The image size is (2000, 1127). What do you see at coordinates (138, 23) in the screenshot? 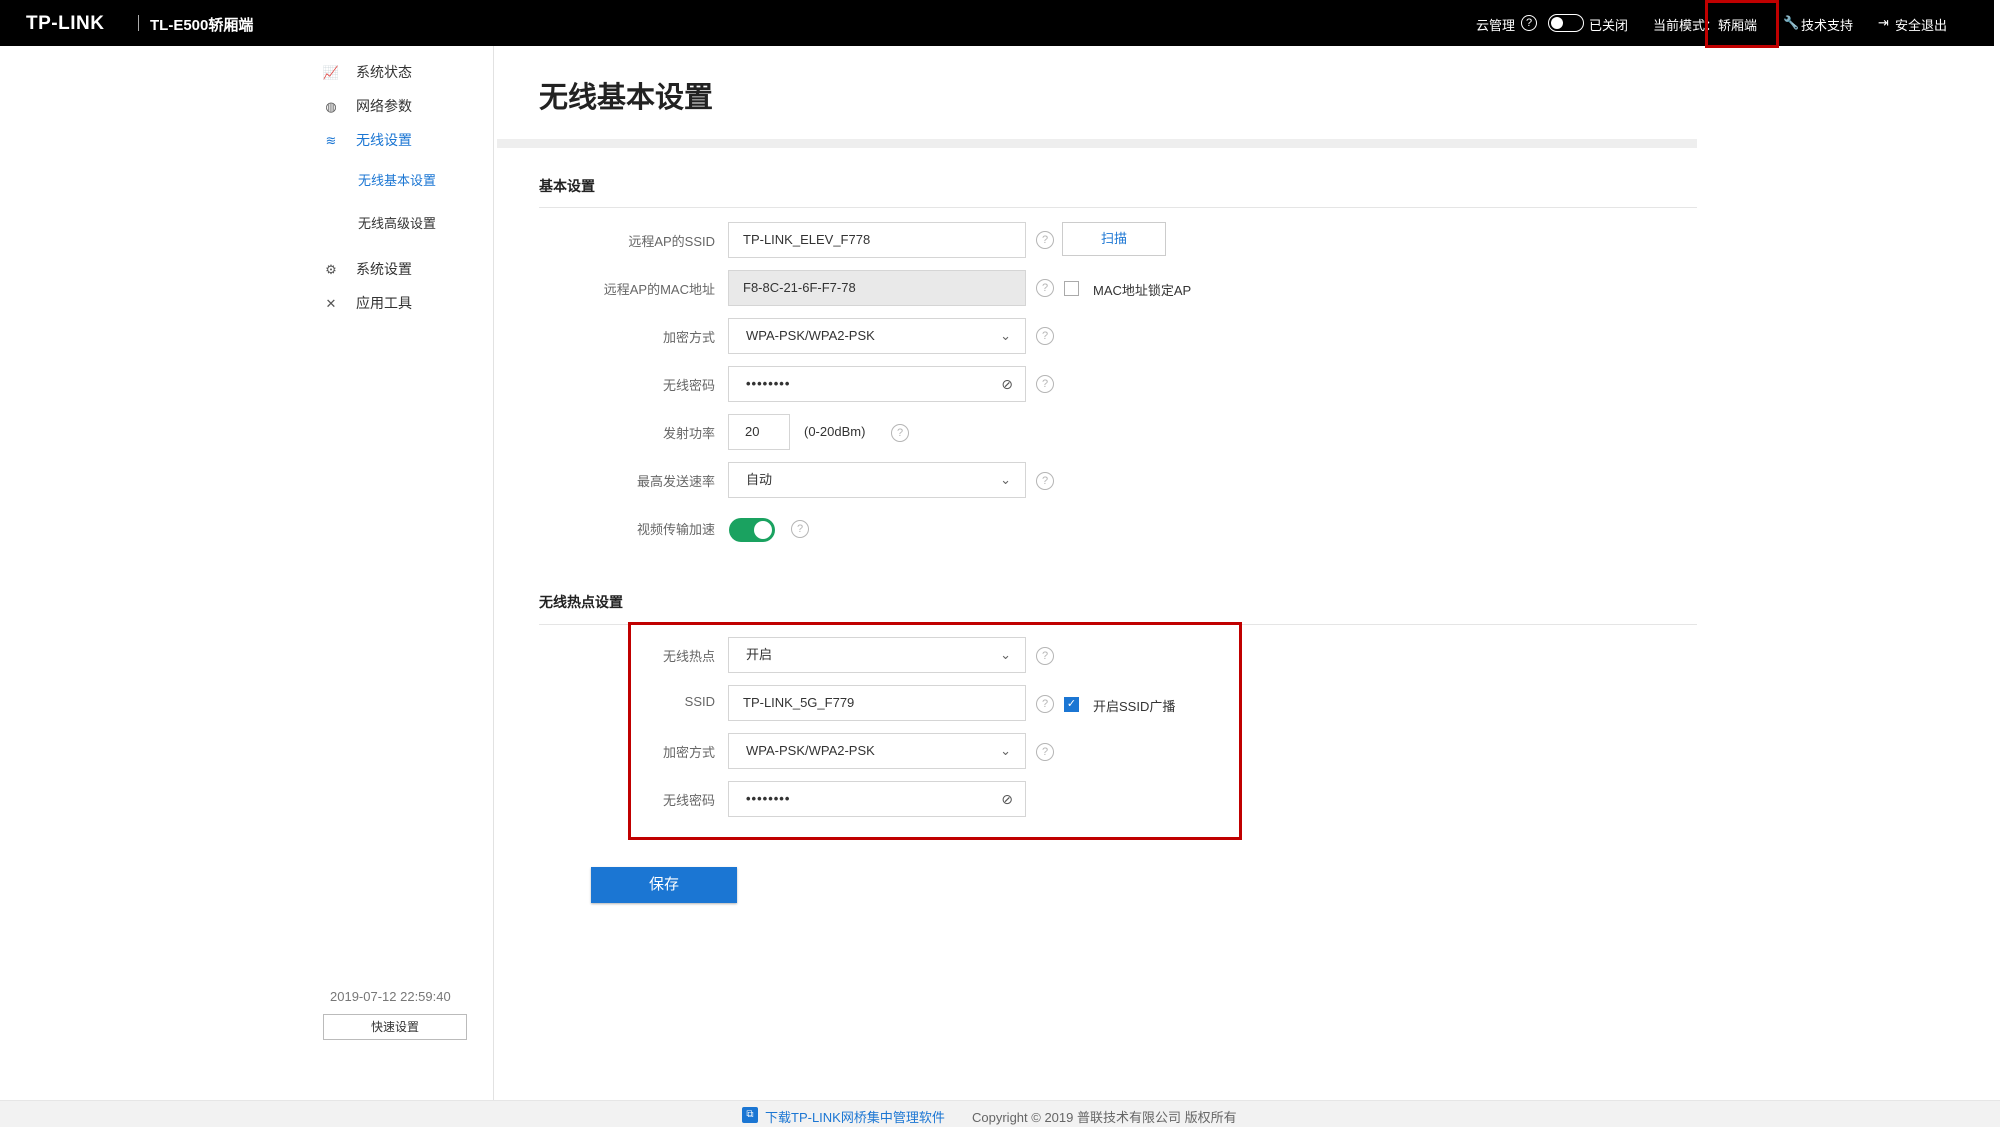
I see `logo-divider` at bounding box center [138, 23].